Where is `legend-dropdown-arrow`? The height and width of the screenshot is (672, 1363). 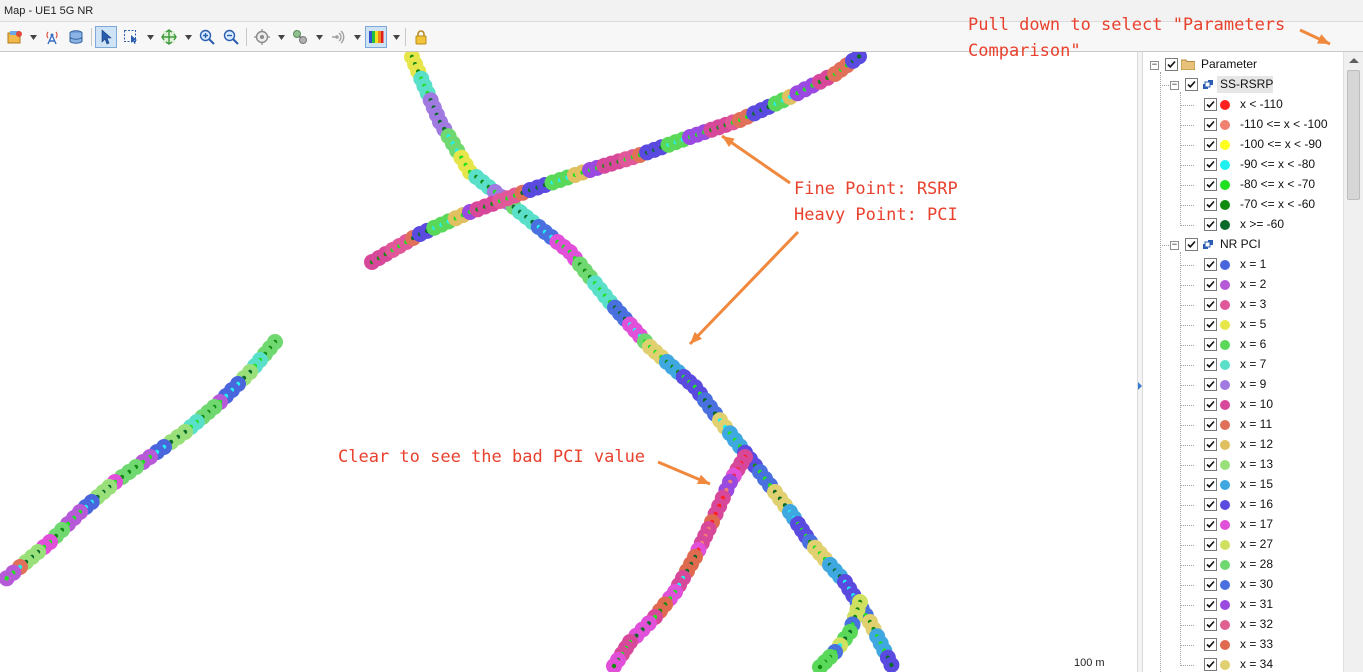
legend-dropdown-arrow is located at coordinates (396, 37).